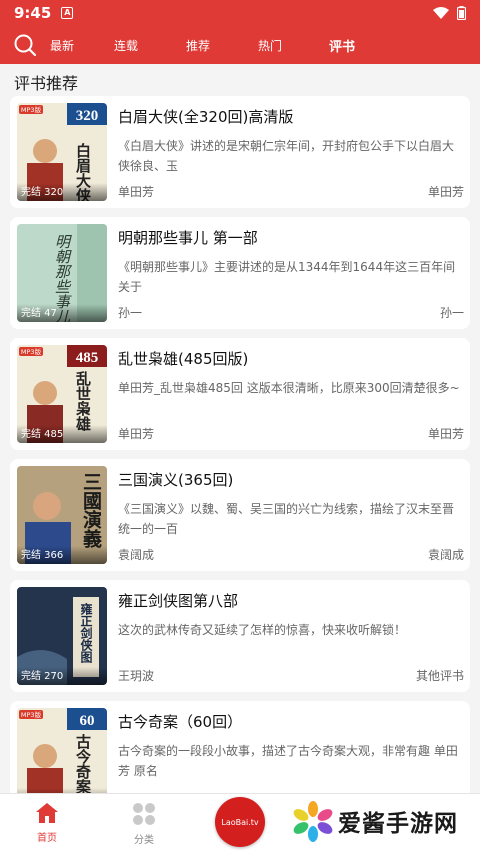  I want to click on book-source: 其他评书, so click(439, 676).